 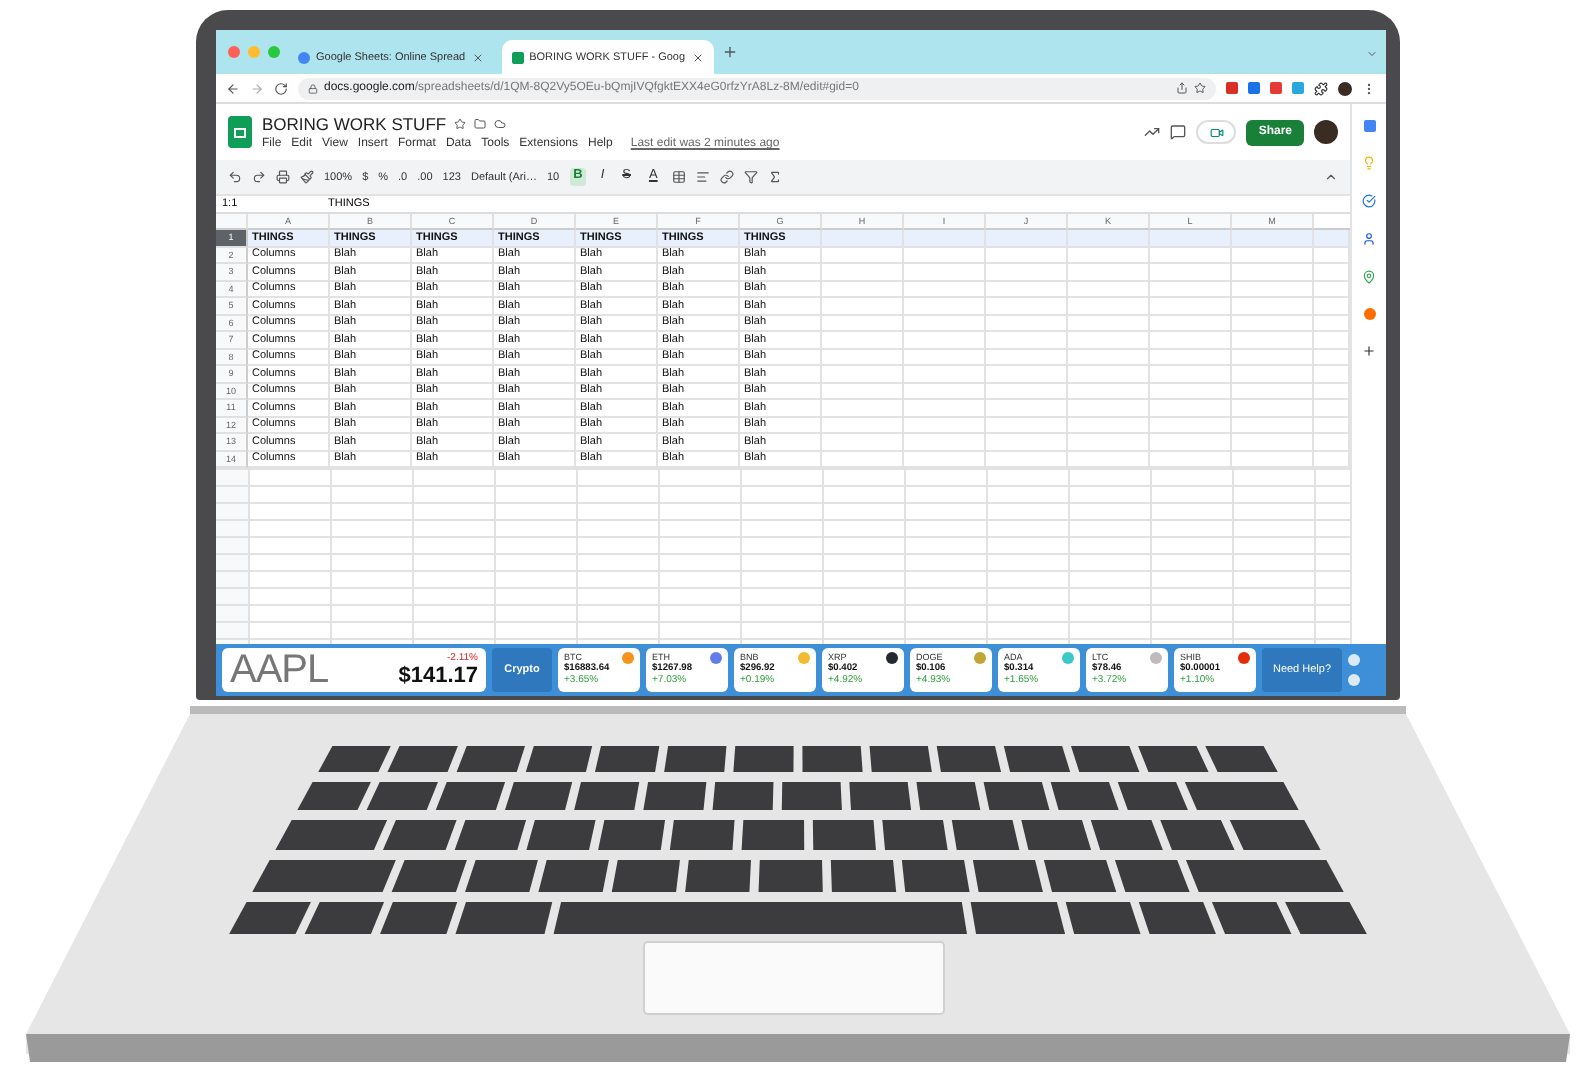 What do you see at coordinates (232, 222) in the screenshot?
I see `select-all-corner` at bounding box center [232, 222].